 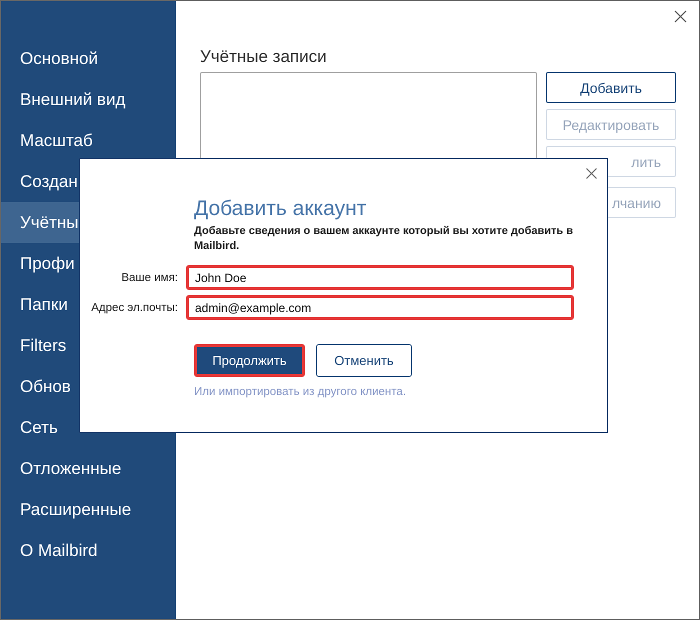 I want to click on account-button: Добавить, so click(x=611, y=87).